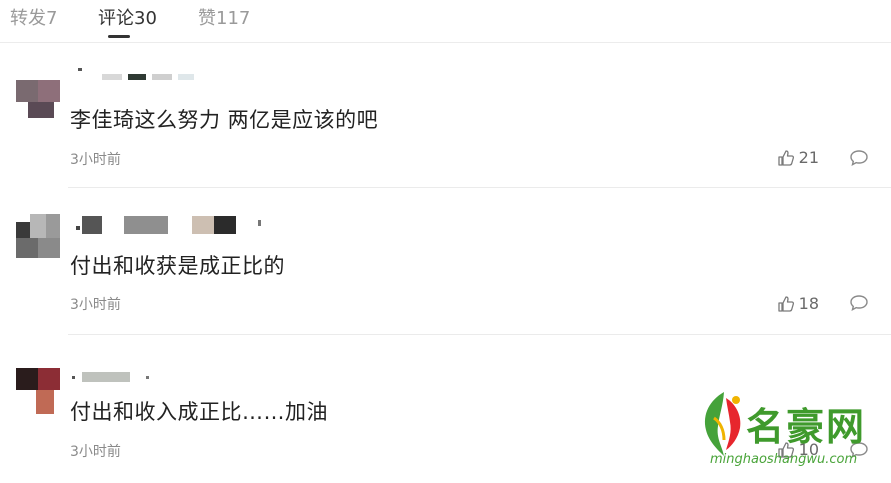 The width and height of the screenshot is (891, 483). Describe the element at coordinates (33, 17) in the screenshot. I see `tab-reposts: 转发7` at that location.